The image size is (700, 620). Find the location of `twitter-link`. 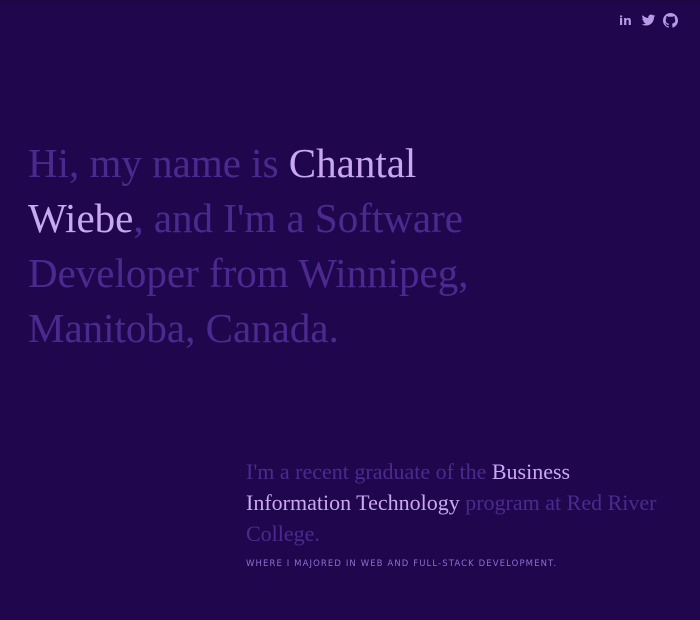

twitter-link is located at coordinates (648, 20).